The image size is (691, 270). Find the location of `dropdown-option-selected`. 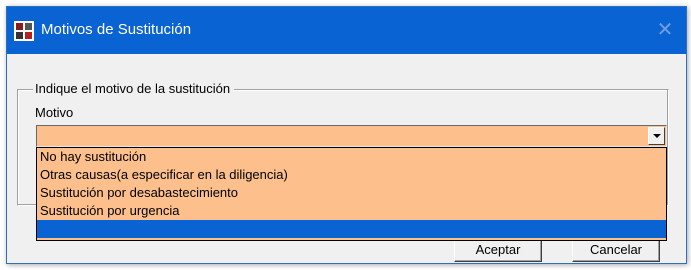

dropdown-option-selected is located at coordinates (351, 229).